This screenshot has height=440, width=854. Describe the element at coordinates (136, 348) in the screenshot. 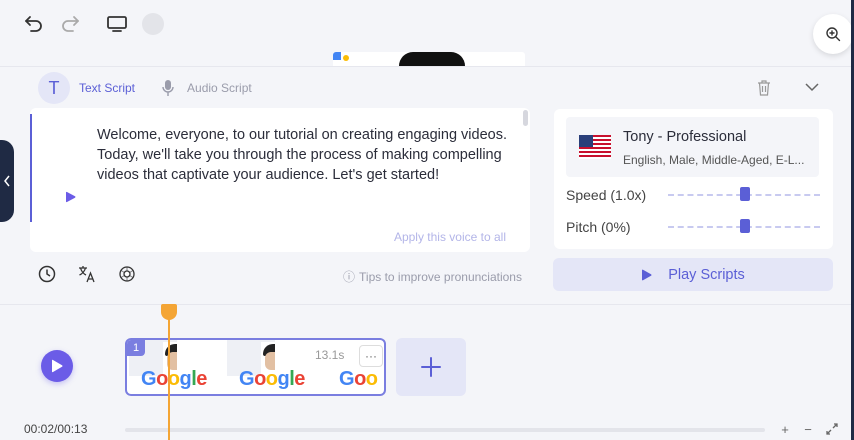

I see `clip-number: 1` at that location.